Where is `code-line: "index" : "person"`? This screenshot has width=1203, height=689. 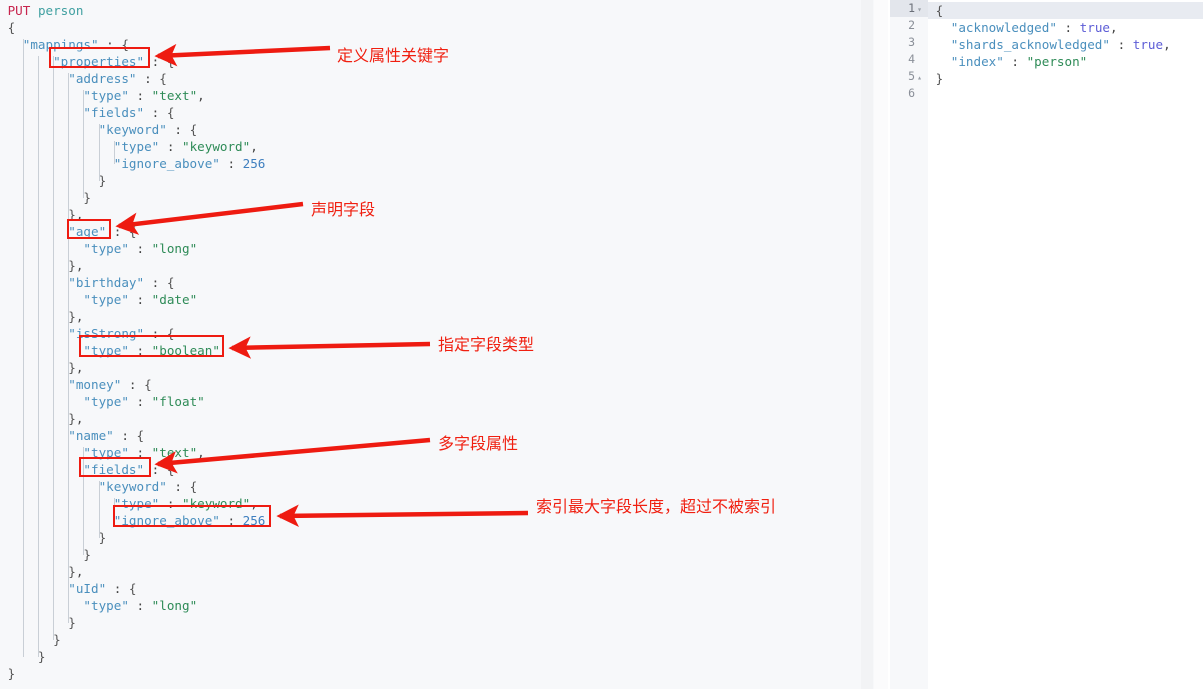 code-line: "index" : "person" is located at coordinates (1049, 61).